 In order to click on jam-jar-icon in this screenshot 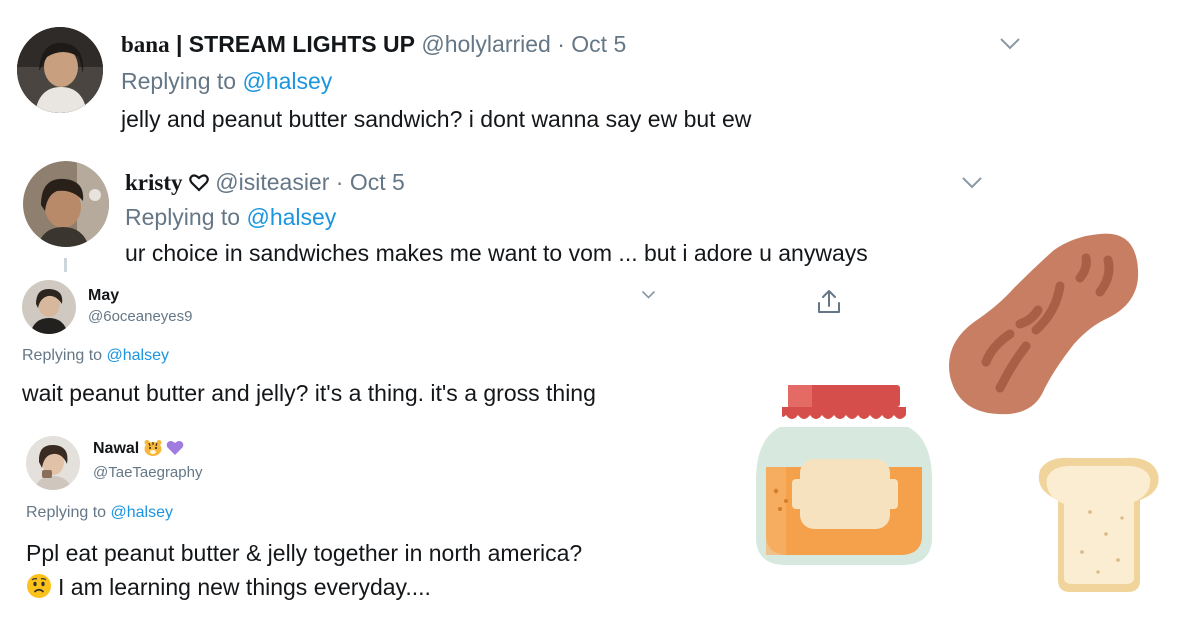, I will do `click(844, 475)`.